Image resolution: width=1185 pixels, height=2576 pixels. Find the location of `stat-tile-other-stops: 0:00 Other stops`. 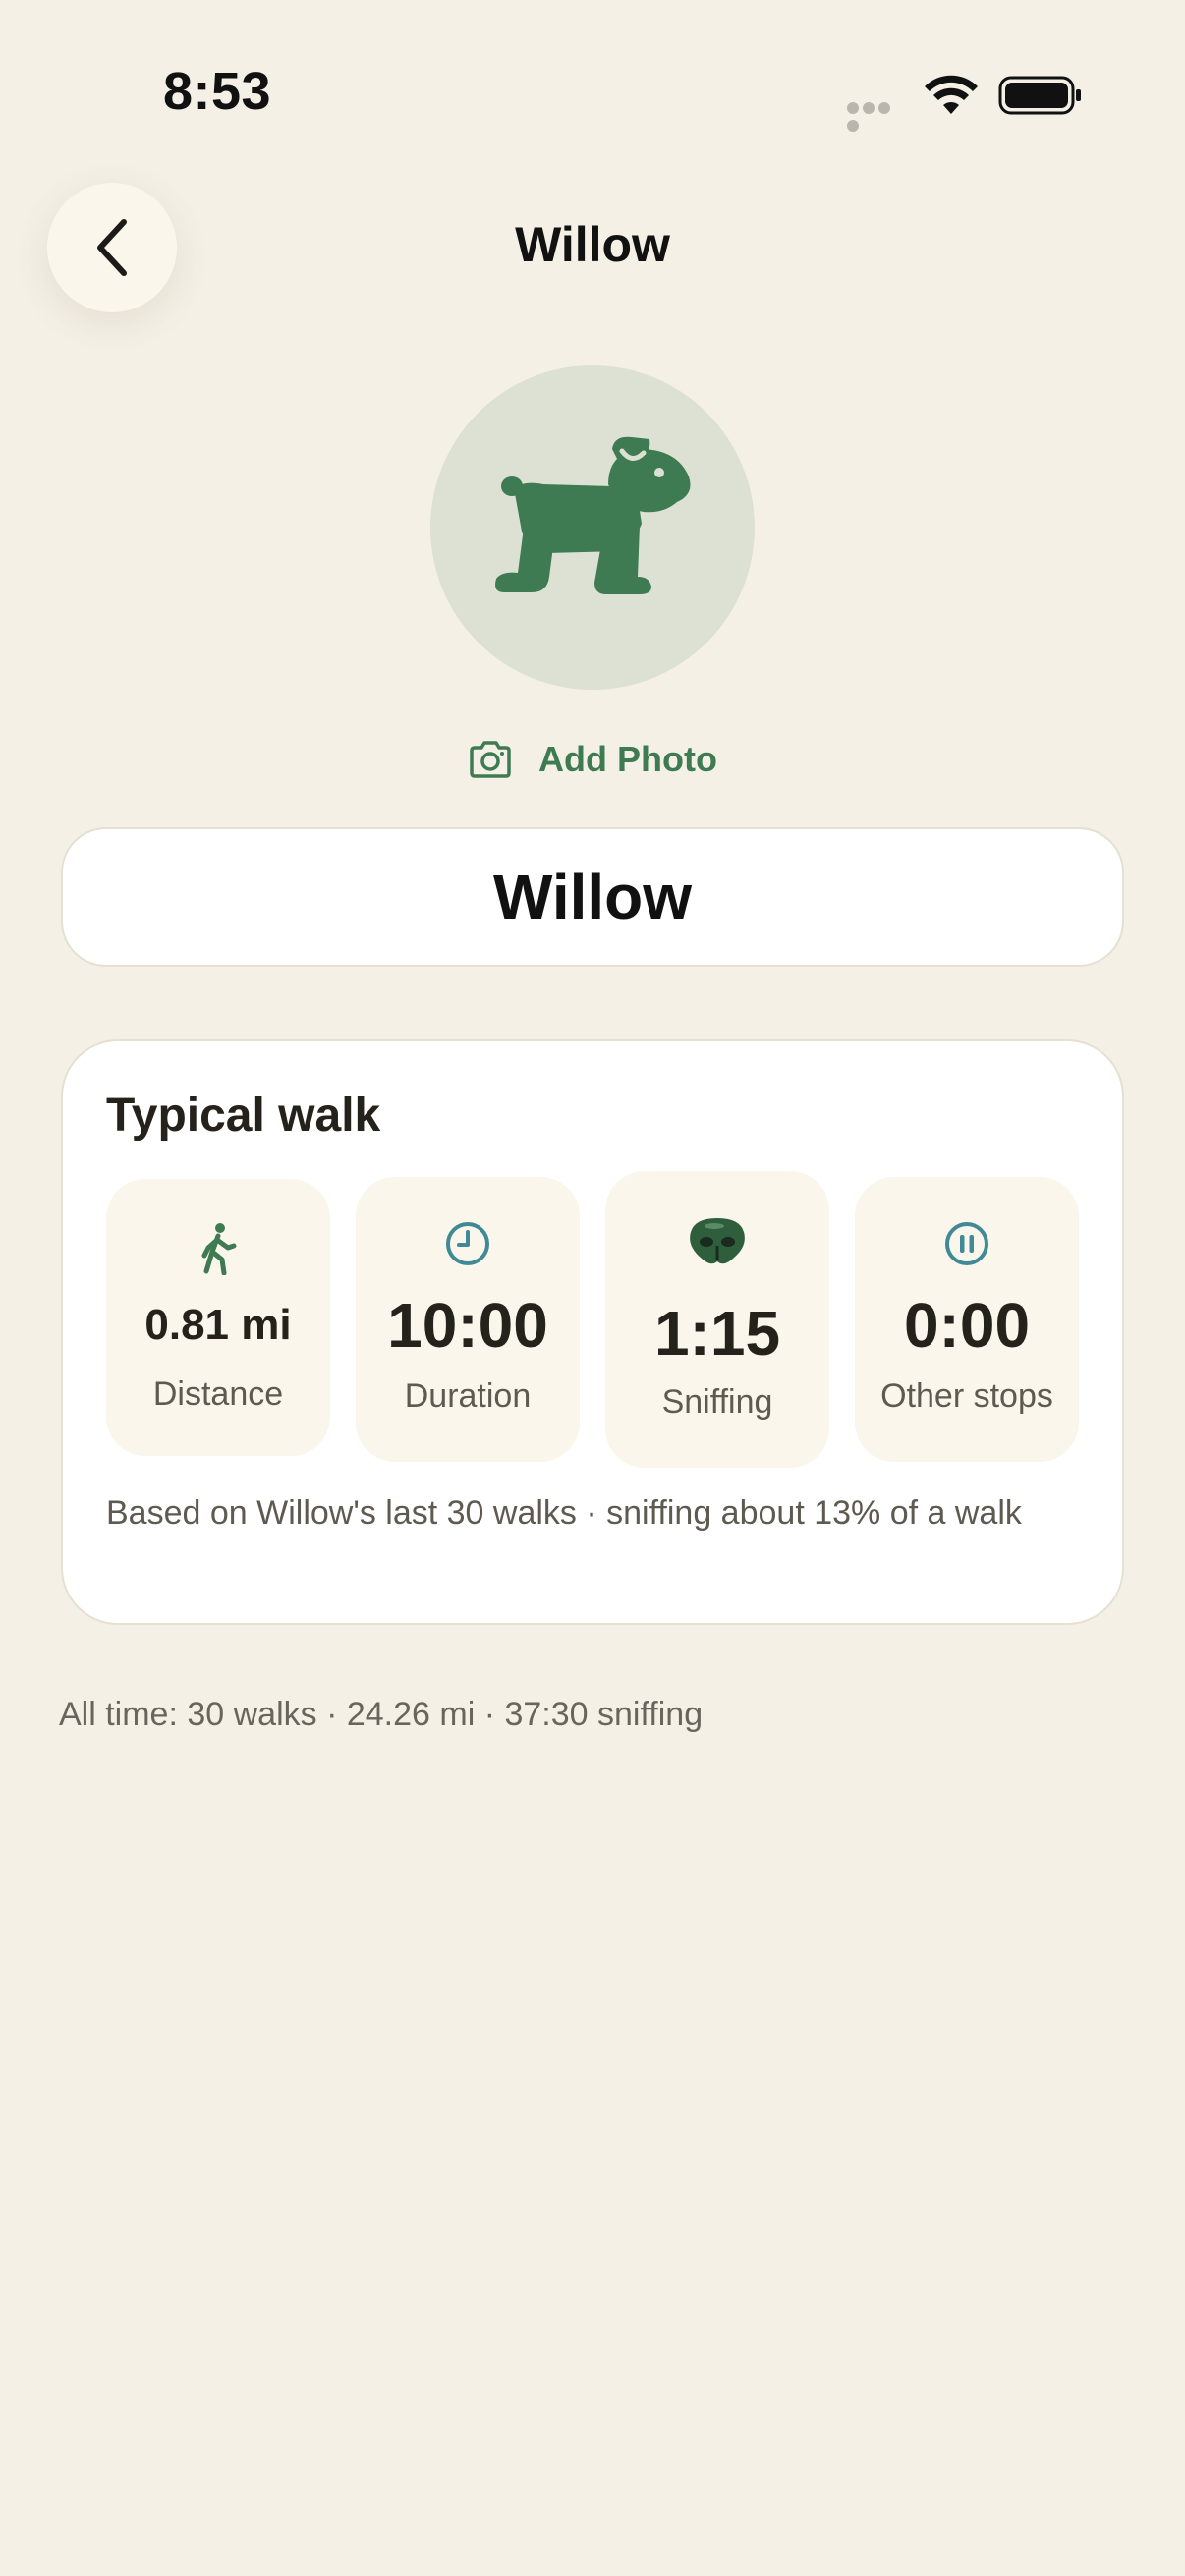

stat-tile-other-stops: 0:00 Other stops is located at coordinates (967, 1319).